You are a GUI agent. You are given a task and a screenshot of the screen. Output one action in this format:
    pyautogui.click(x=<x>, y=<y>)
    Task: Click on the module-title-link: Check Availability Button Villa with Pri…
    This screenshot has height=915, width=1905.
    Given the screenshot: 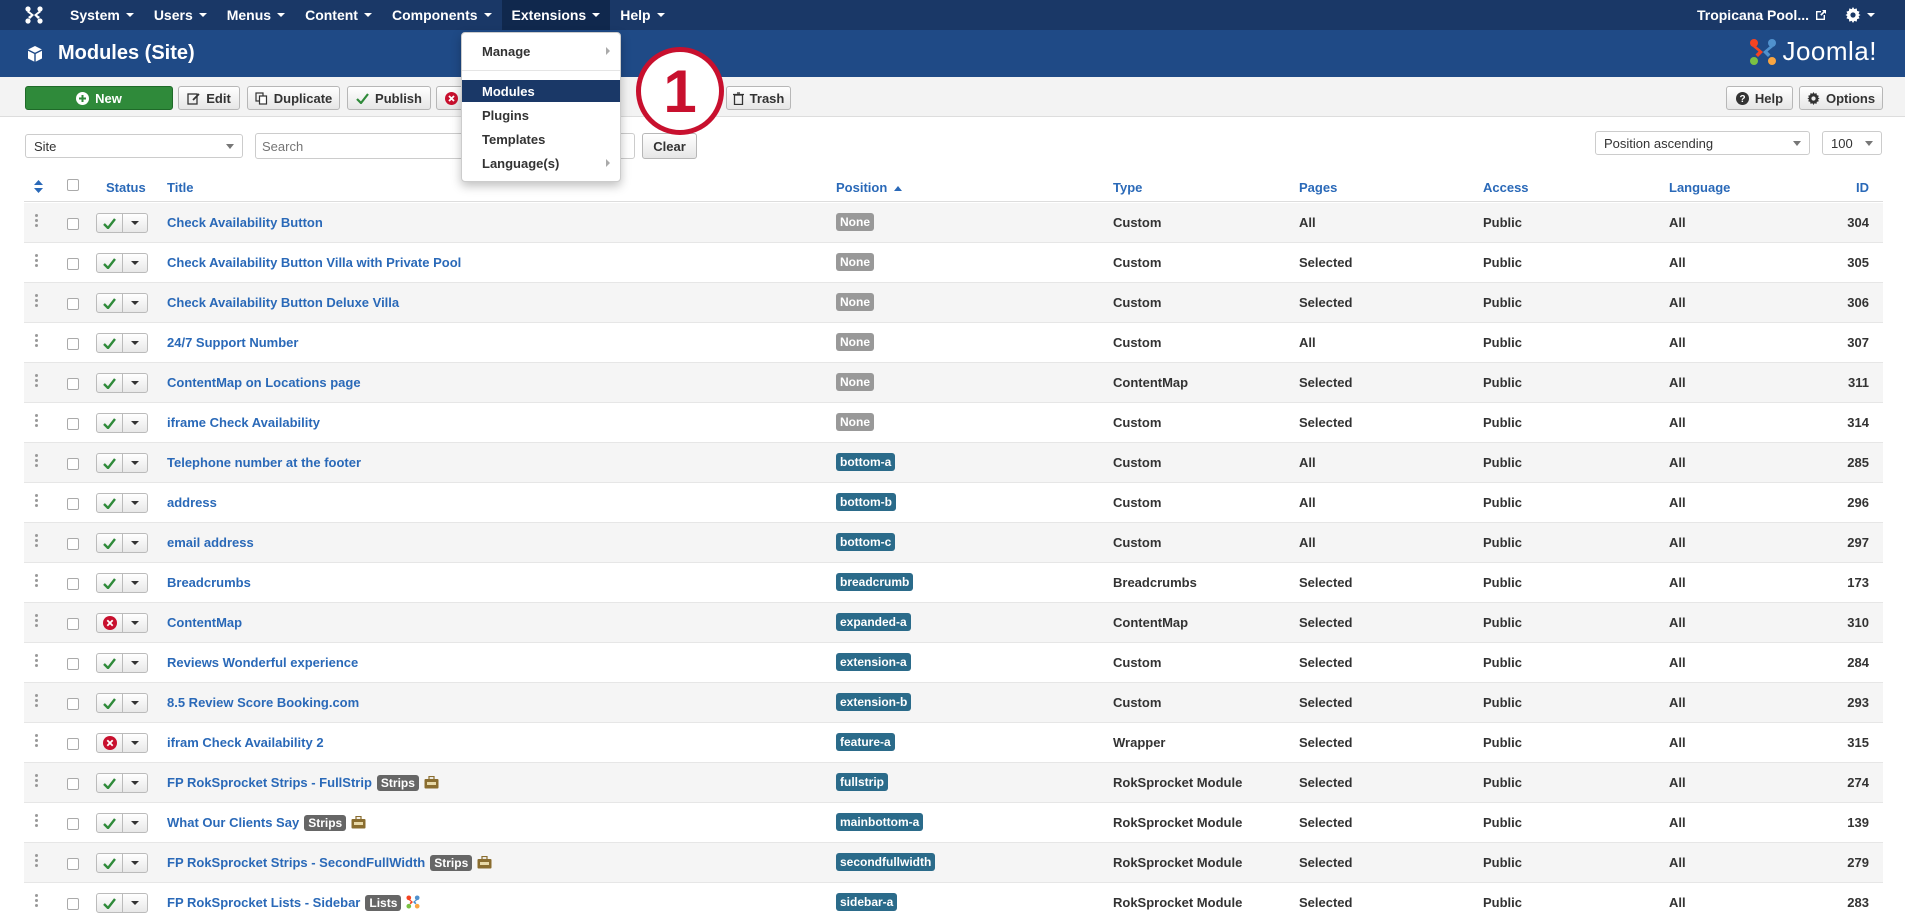 What is the action you would take?
    pyautogui.click(x=314, y=262)
    